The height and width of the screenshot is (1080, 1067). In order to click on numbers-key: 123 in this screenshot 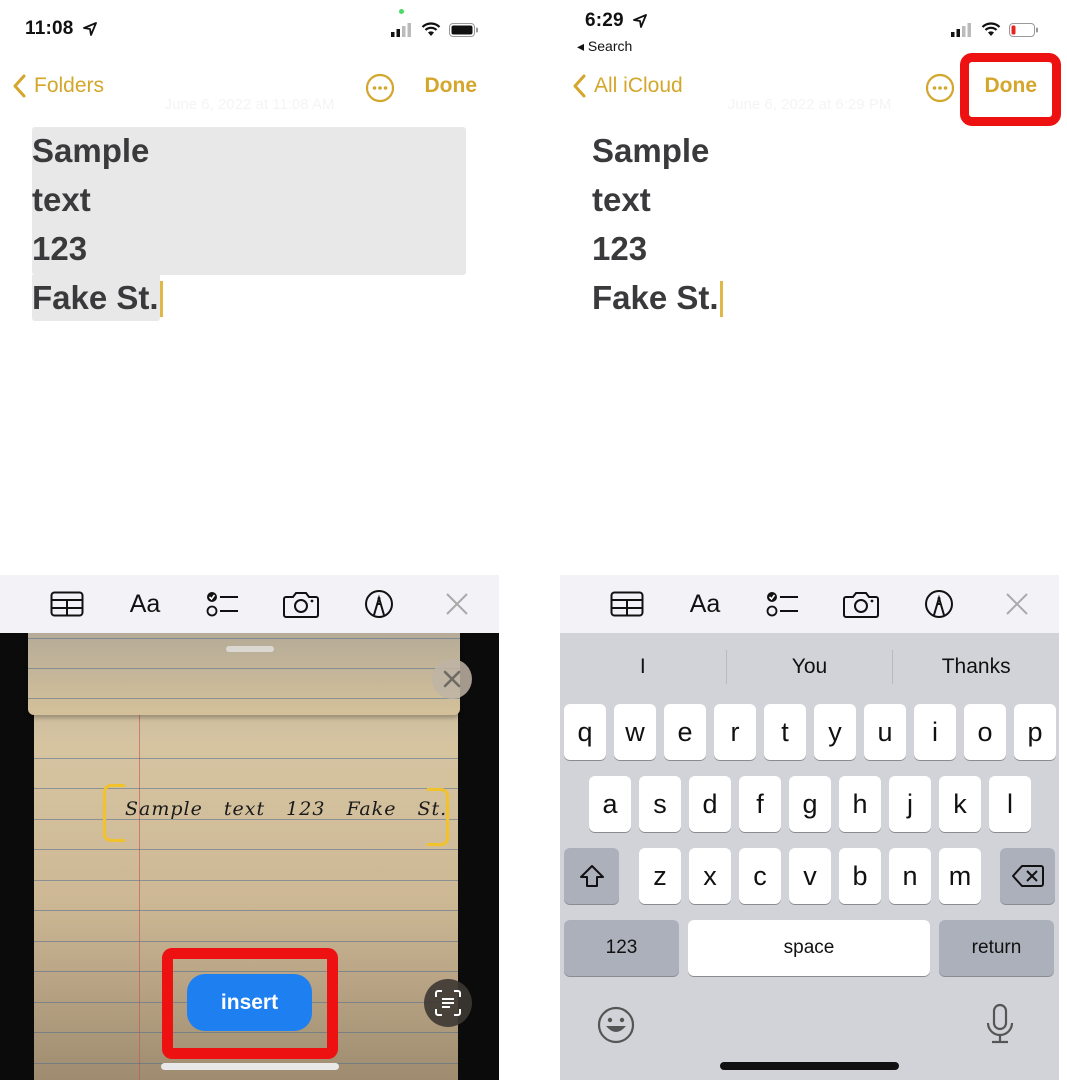, I will do `click(621, 948)`.